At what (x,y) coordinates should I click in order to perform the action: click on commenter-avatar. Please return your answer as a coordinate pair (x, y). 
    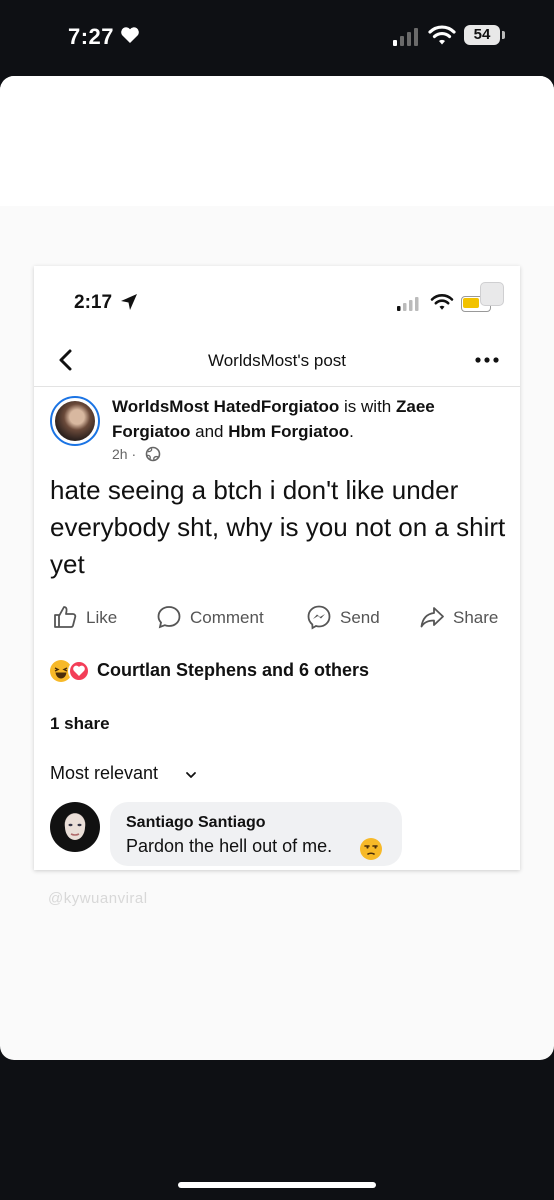
    Looking at the image, I should click on (75, 827).